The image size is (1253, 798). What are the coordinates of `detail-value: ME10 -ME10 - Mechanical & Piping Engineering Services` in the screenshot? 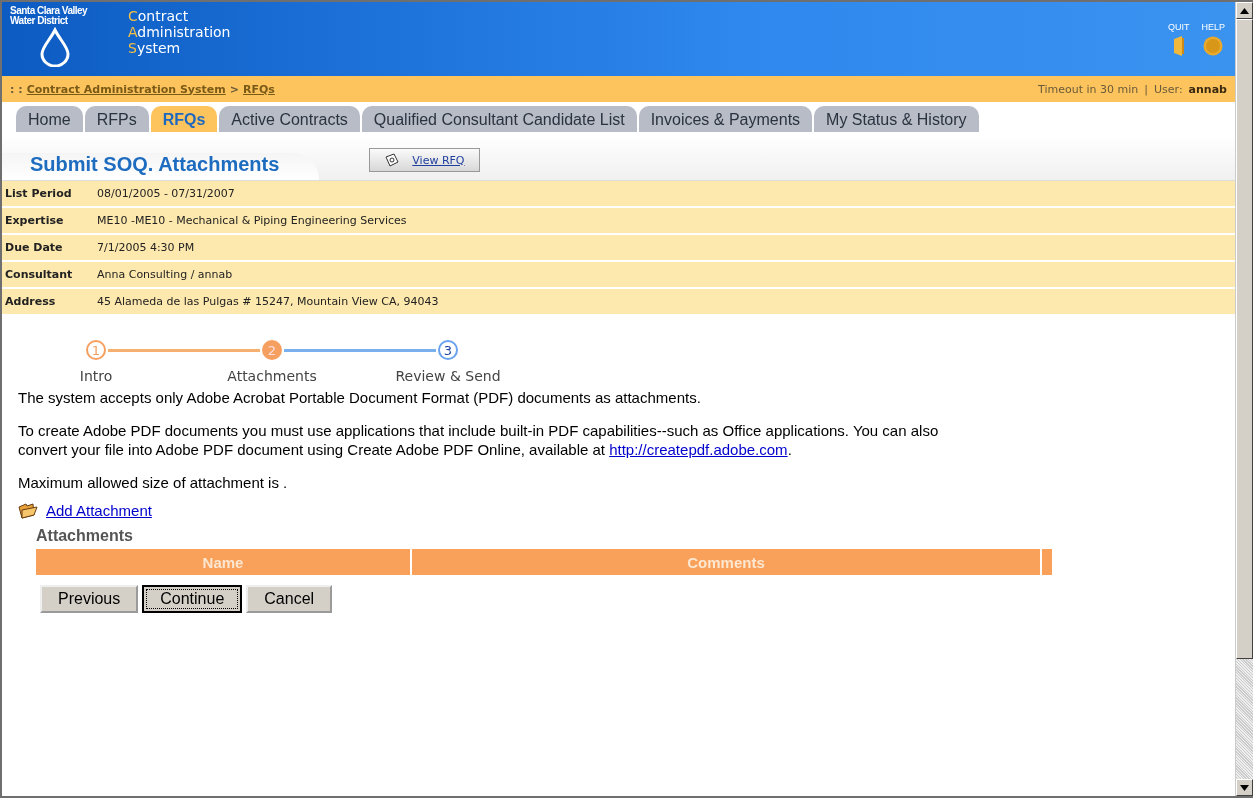 It's located at (252, 220).